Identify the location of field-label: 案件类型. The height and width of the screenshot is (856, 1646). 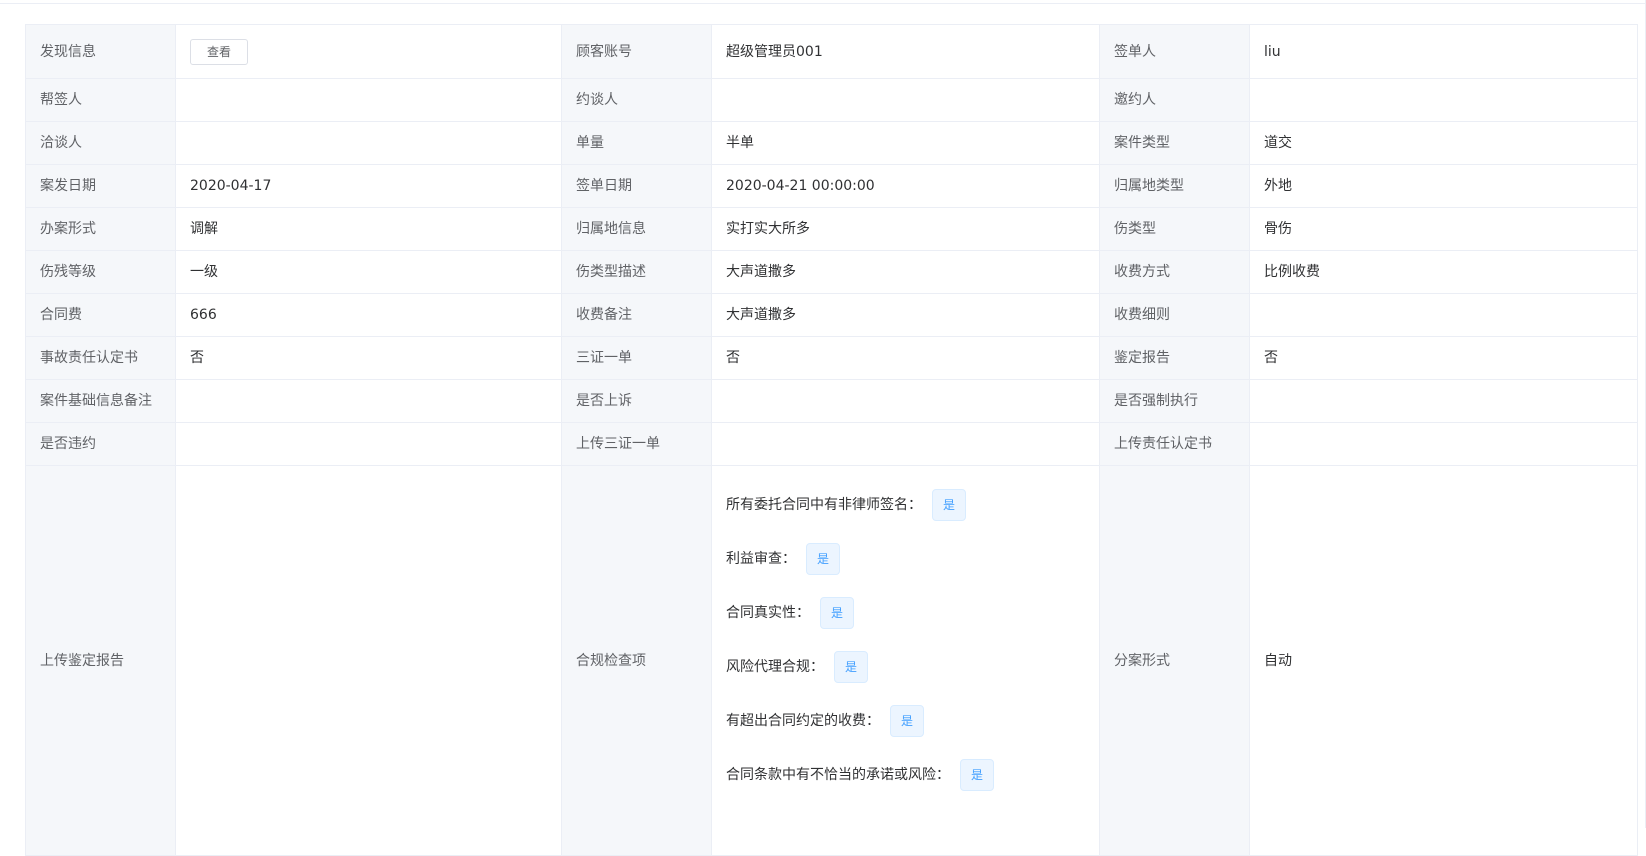
(1174, 143).